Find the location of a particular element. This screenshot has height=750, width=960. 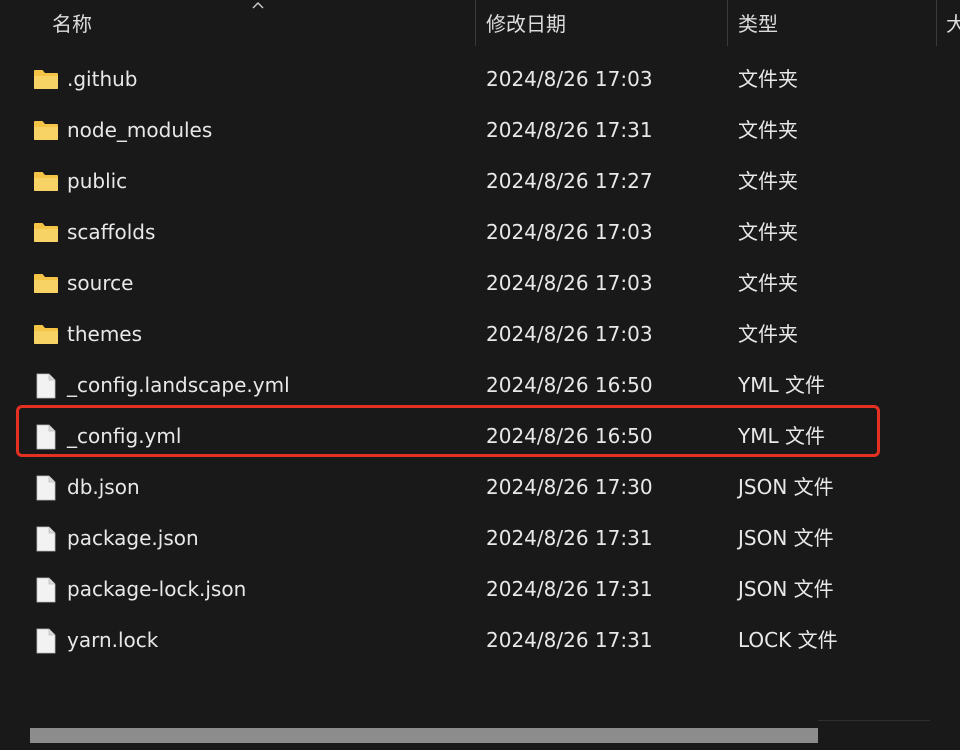

file-row: db.json 2024/8/26 17:30 JSON 文件 is located at coordinates (480, 487).